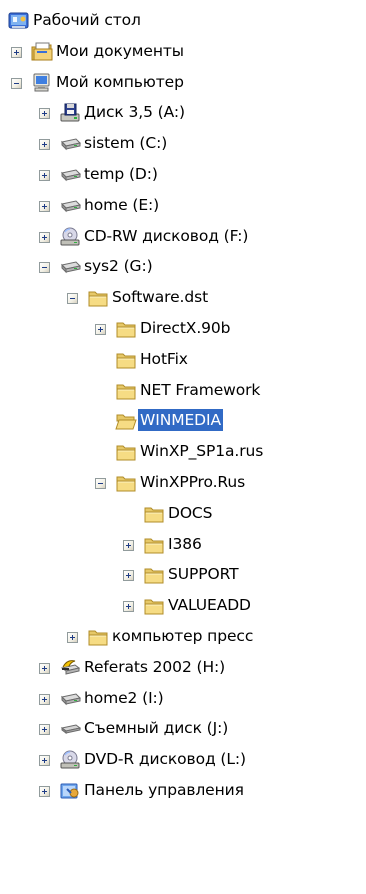  What do you see at coordinates (183, 21) in the screenshot?
I see `tree-item: Рабочий стол` at bounding box center [183, 21].